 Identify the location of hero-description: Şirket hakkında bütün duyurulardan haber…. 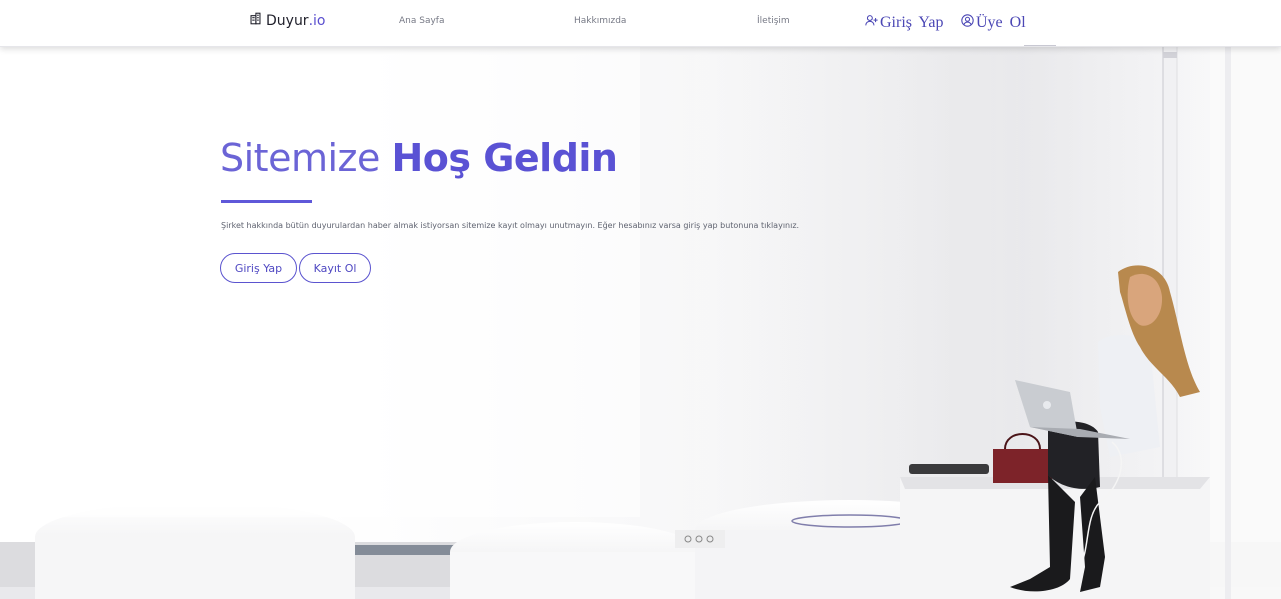
(510, 225).